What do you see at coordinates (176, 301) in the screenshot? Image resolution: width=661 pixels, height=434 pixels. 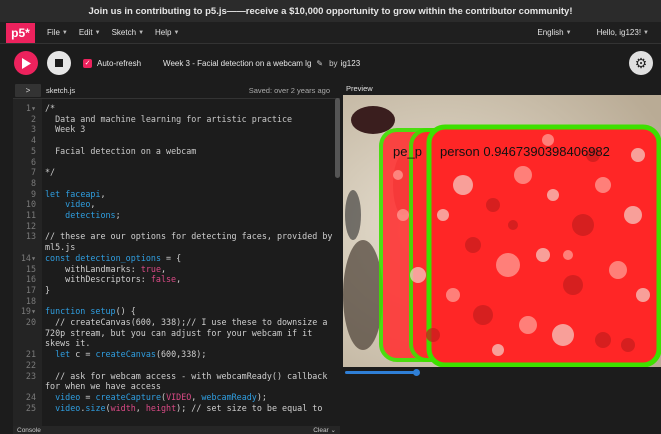 I see `code-line: 18` at bounding box center [176, 301].